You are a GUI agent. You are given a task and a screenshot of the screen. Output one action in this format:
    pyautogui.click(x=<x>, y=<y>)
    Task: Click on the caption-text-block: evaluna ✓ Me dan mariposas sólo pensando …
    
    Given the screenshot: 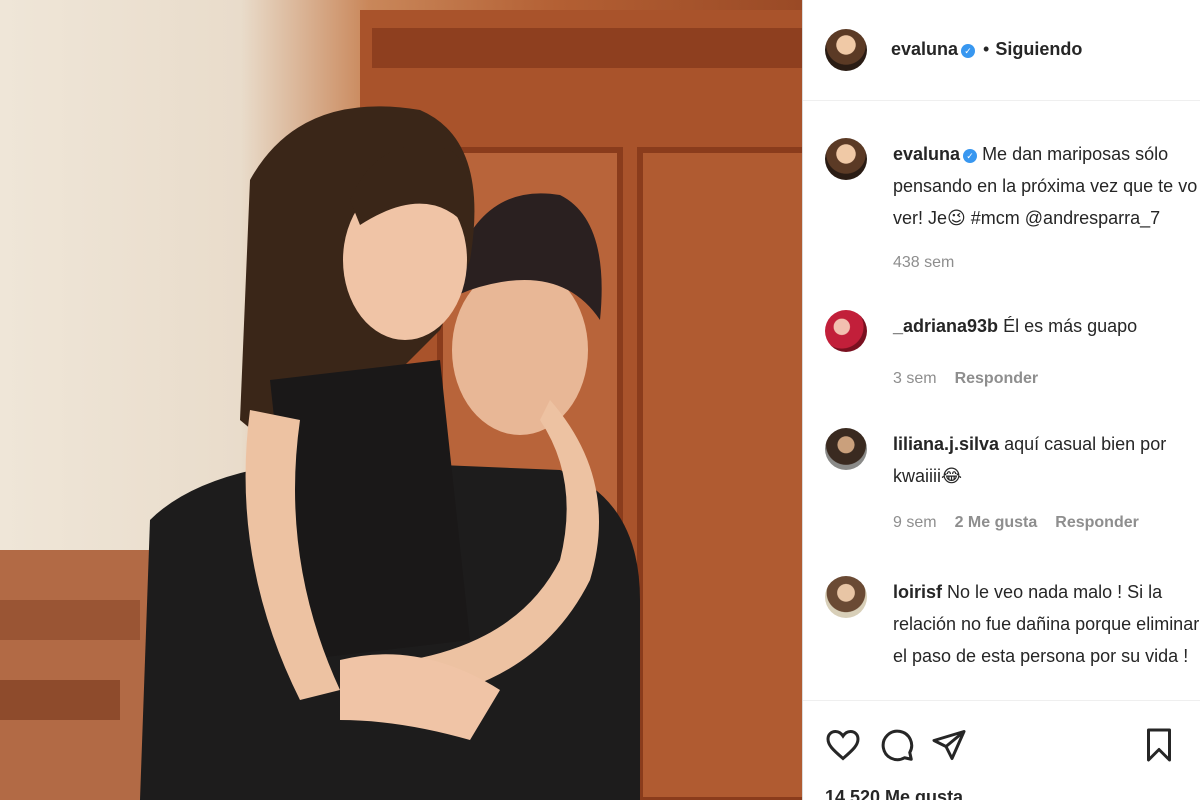 What is the action you would take?
    pyautogui.click(x=1046, y=186)
    